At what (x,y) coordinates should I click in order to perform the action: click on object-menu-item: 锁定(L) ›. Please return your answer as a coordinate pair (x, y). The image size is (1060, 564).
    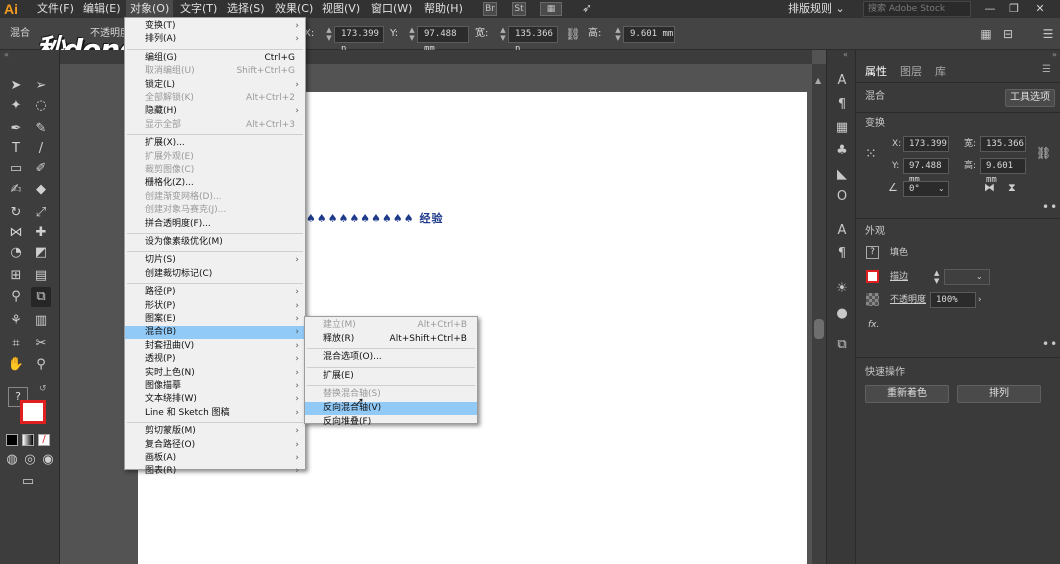
    Looking at the image, I should click on (215, 85).